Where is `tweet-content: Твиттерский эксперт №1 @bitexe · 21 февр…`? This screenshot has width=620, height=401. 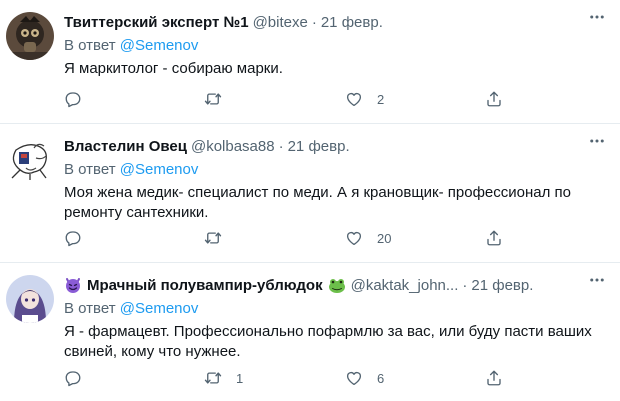
tweet-content: Твиттерский эксперт №1 @bitexe · 21 февр… is located at coordinates (335, 45).